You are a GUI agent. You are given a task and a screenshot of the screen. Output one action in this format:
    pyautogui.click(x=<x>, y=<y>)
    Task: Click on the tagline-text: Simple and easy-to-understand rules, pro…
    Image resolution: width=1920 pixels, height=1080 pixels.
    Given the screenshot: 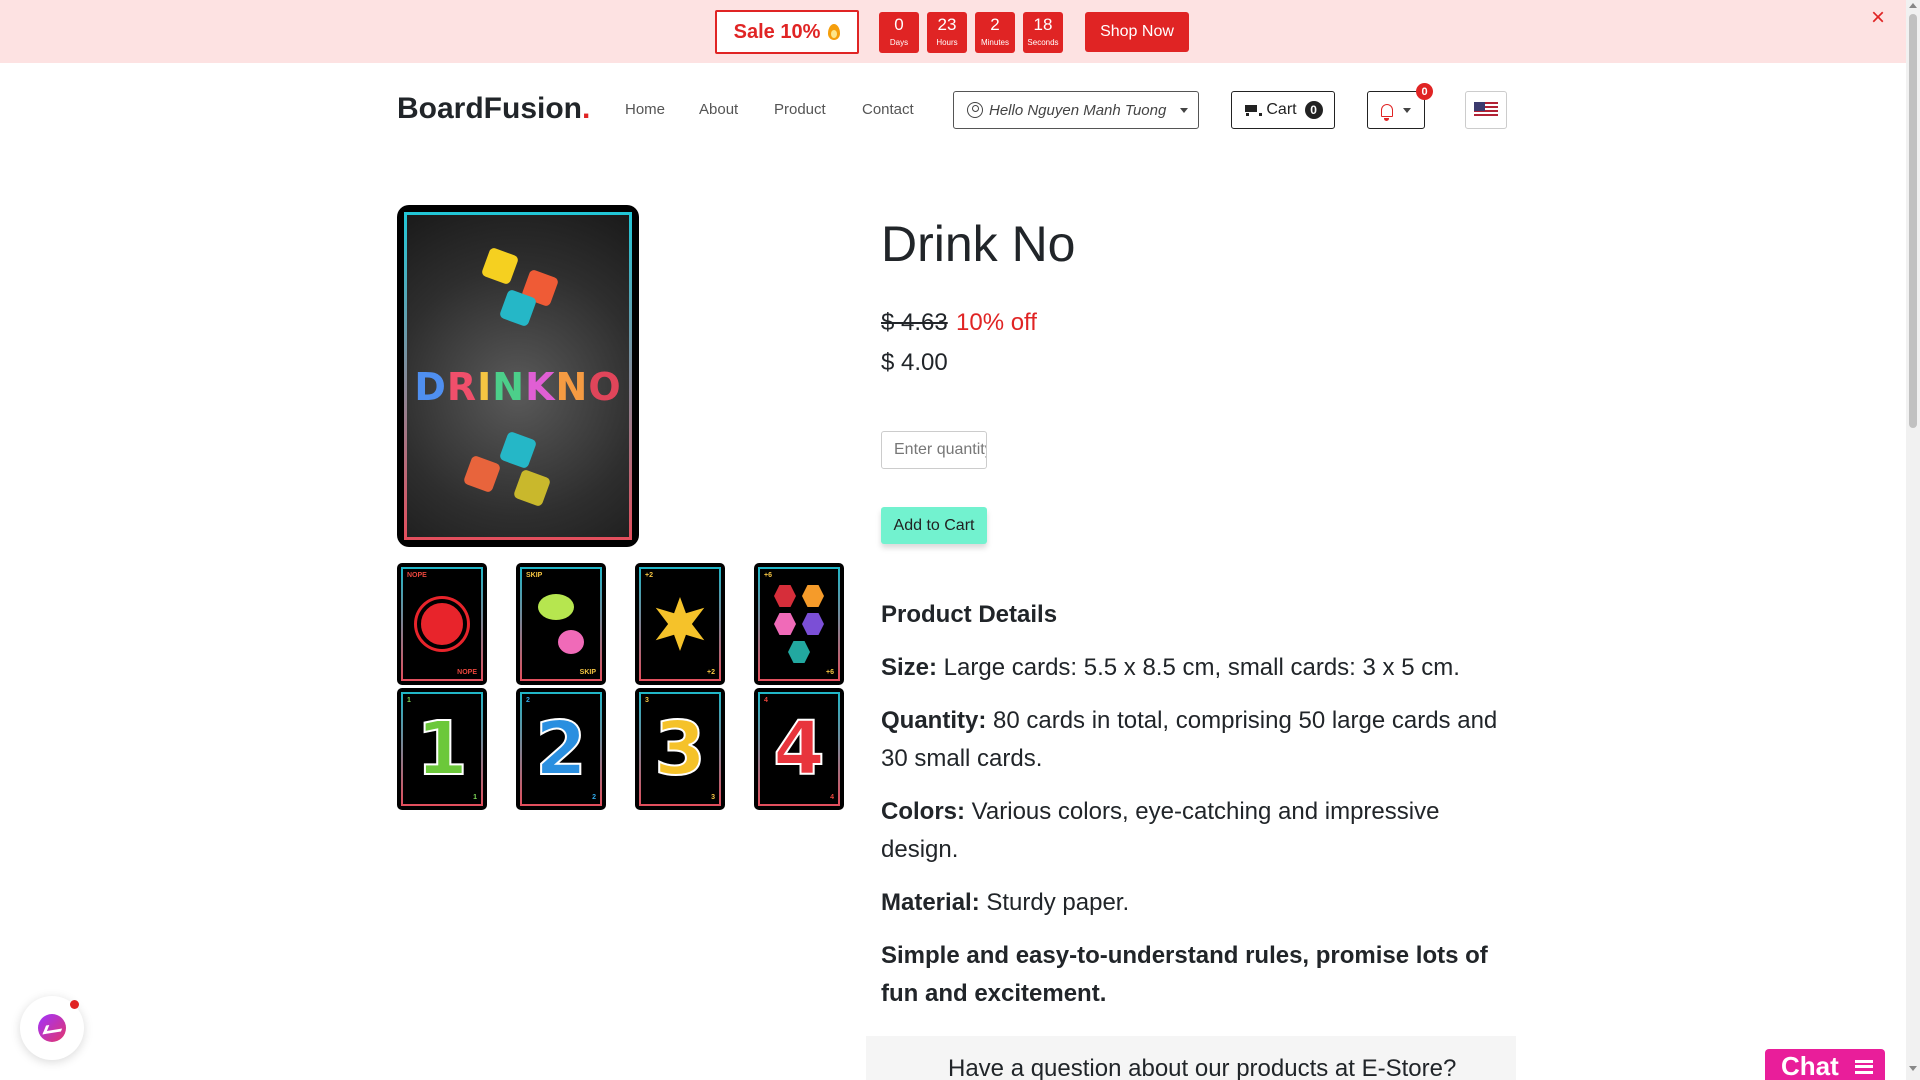 What is the action you would take?
    pyautogui.click(x=1184, y=974)
    